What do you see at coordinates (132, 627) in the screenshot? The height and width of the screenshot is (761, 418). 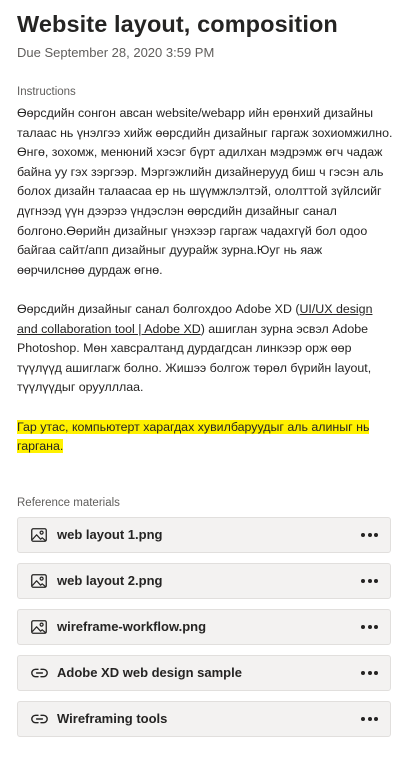 I see `reference-name: wireframe-workflow.png` at bounding box center [132, 627].